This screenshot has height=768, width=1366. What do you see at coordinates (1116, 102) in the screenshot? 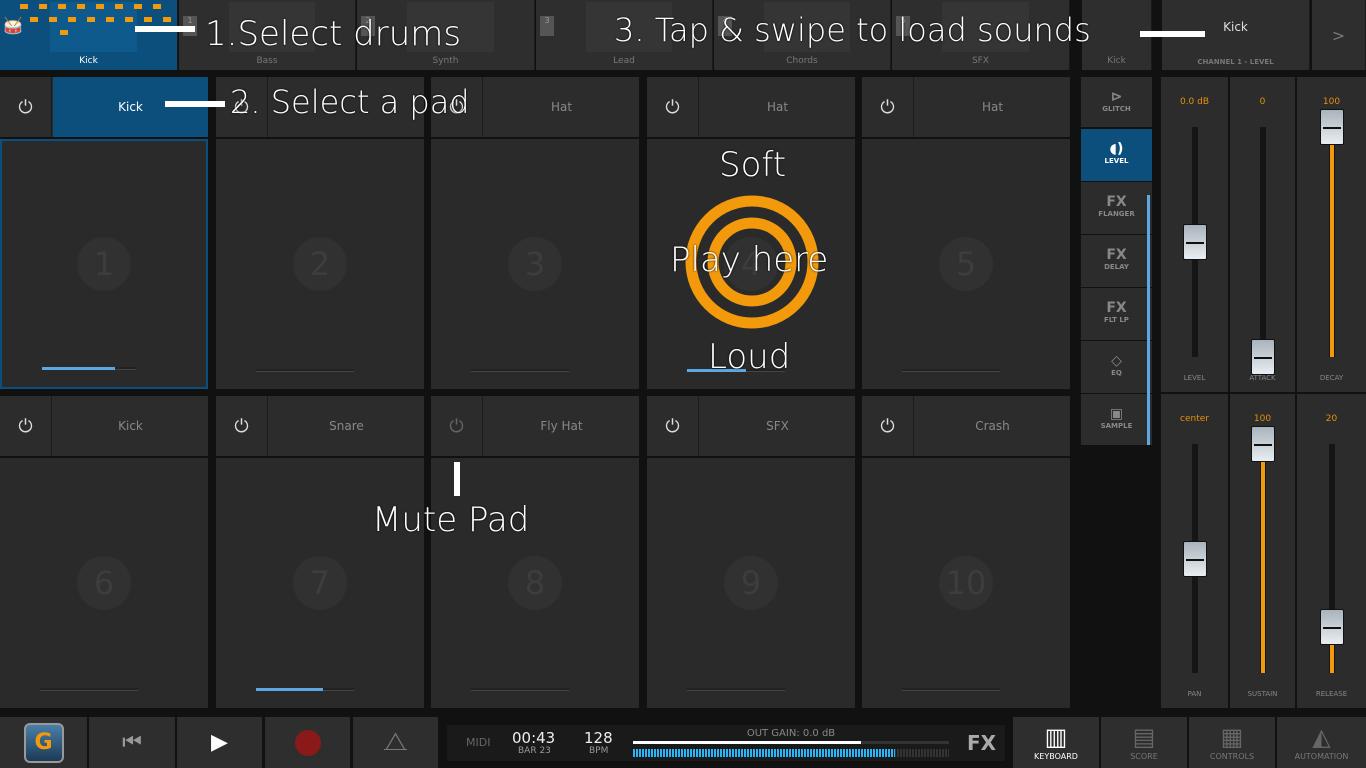
I see `side-menu-glitch: ⊳ GLITCH` at bounding box center [1116, 102].